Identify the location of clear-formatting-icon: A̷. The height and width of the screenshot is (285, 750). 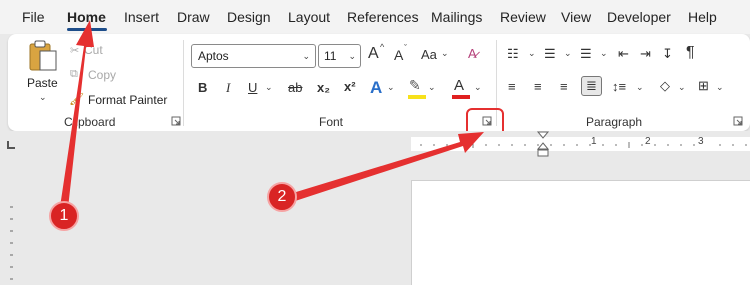
(472, 53).